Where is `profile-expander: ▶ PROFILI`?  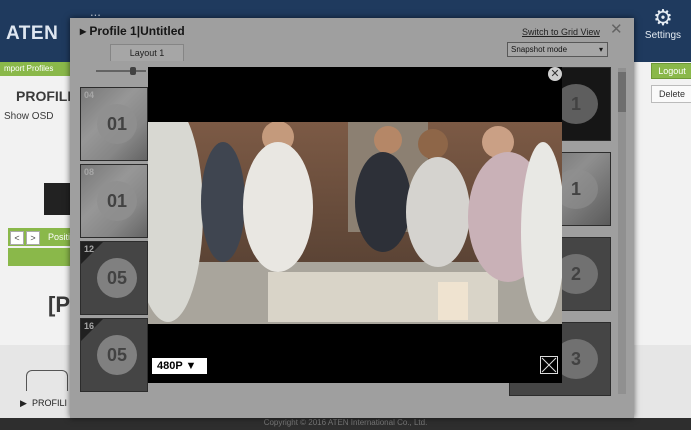 profile-expander: ▶ PROFILI is located at coordinates (43, 403).